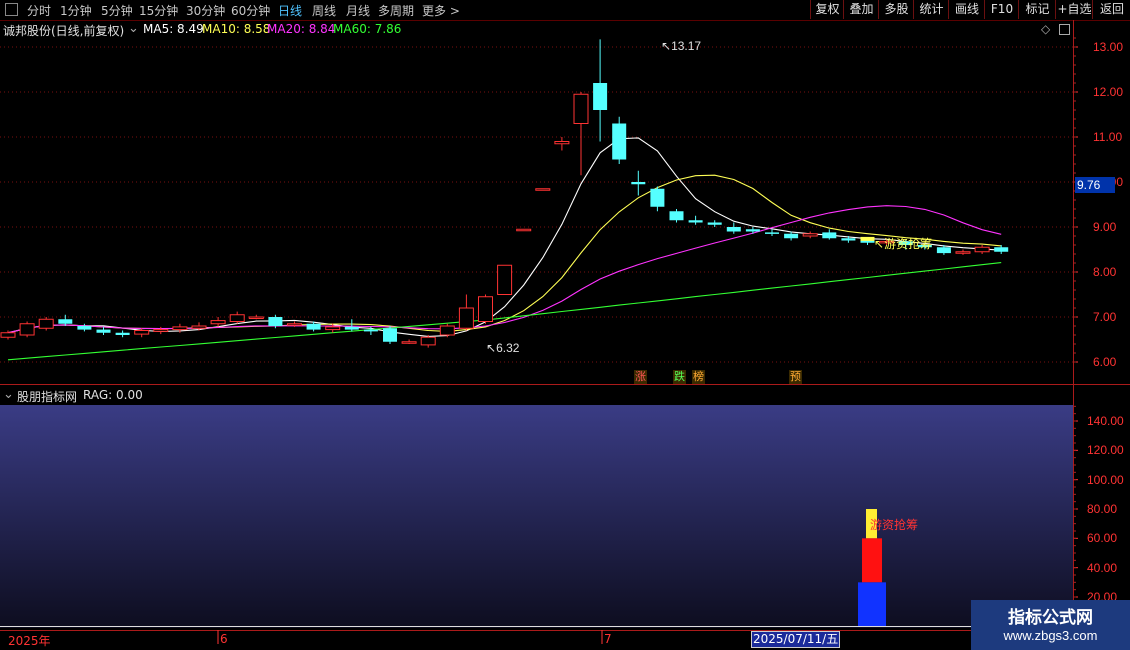 This screenshot has height=650, width=1130. What do you see at coordinates (681, 46) in the screenshot?
I see `high-price-label: ↖13.17` at bounding box center [681, 46].